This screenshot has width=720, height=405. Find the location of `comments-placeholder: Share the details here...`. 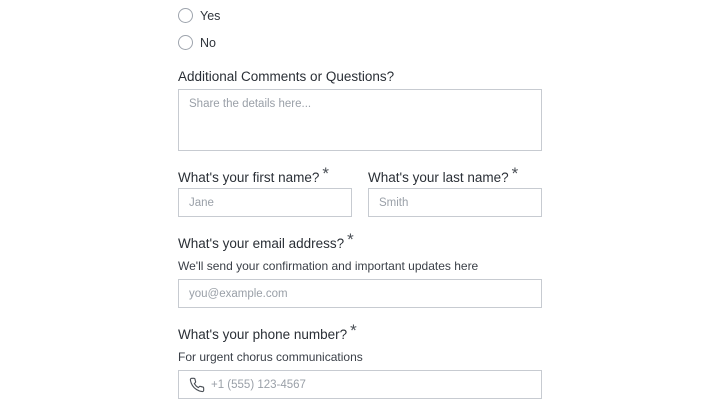

comments-placeholder: Share the details here... is located at coordinates (250, 104).